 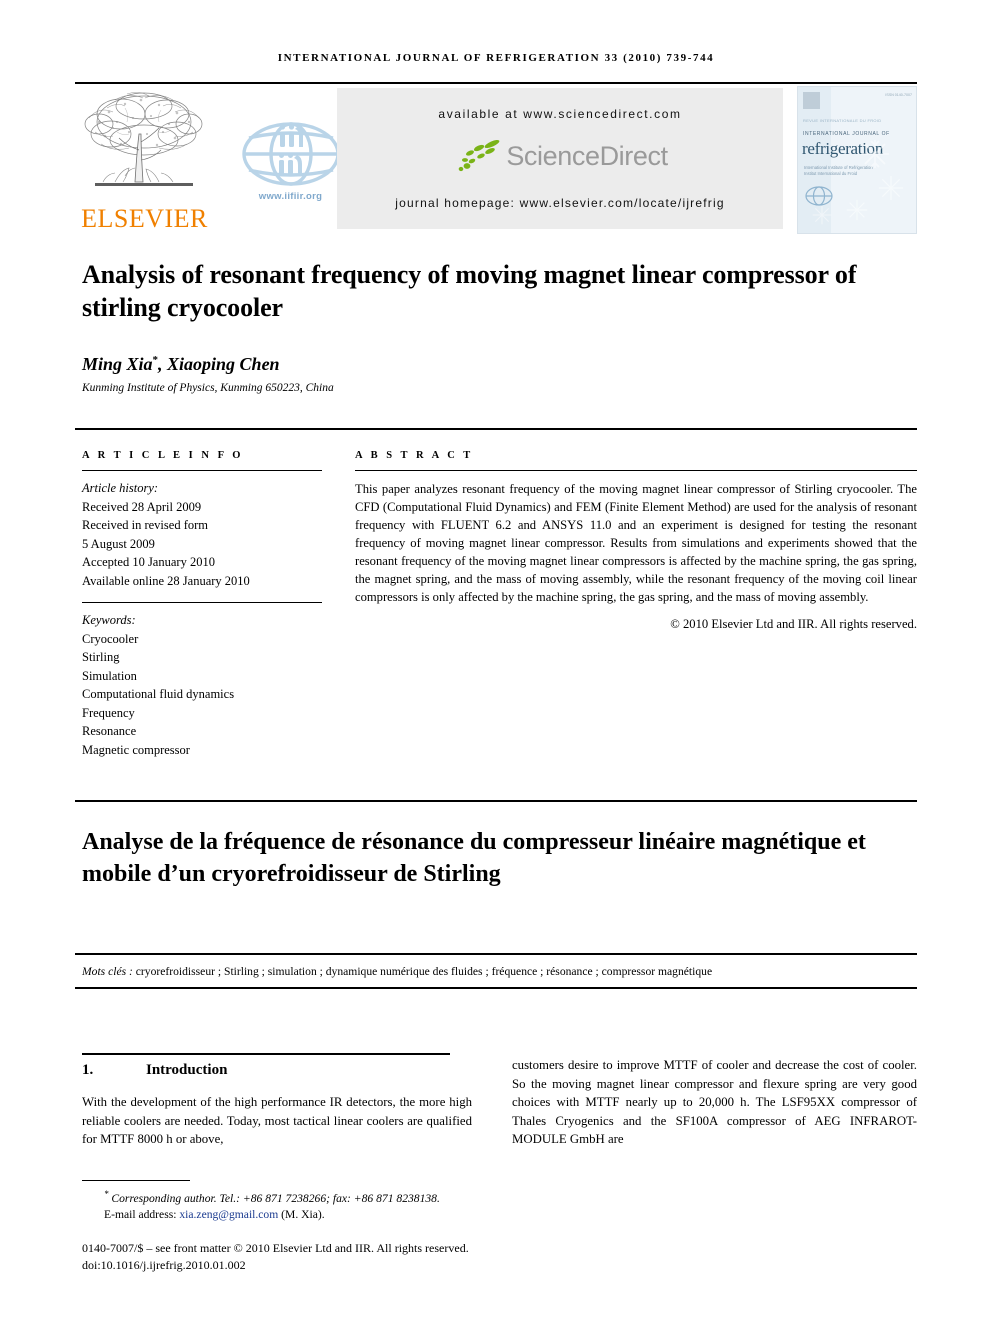 I want to click on keyword-item: Simulation, so click(x=109, y=675).